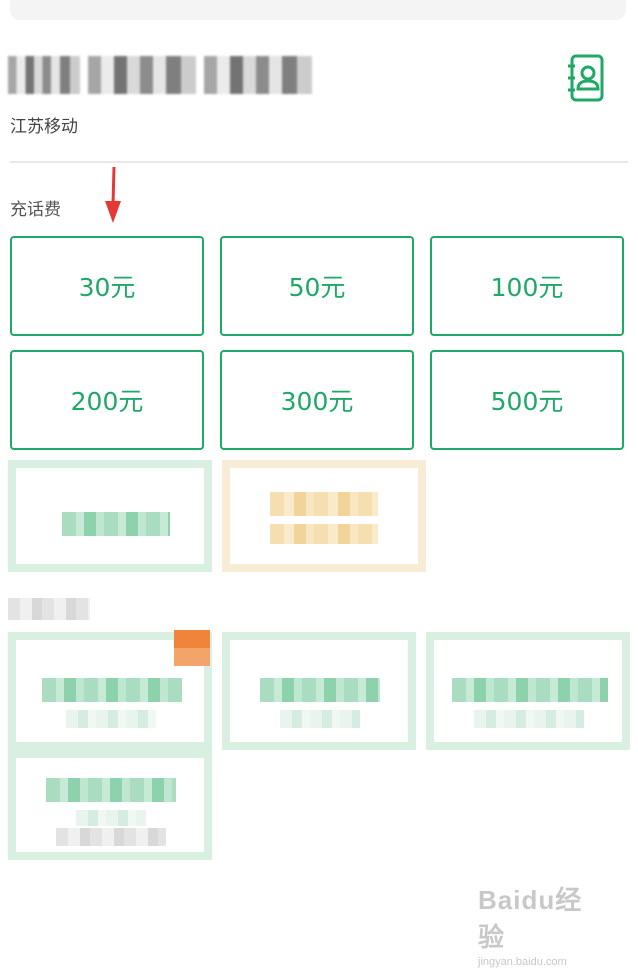 This screenshot has width=638, height=968. What do you see at coordinates (113, 194) in the screenshot?
I see `red-arrow-annotation` at bounding box center [113, 194].